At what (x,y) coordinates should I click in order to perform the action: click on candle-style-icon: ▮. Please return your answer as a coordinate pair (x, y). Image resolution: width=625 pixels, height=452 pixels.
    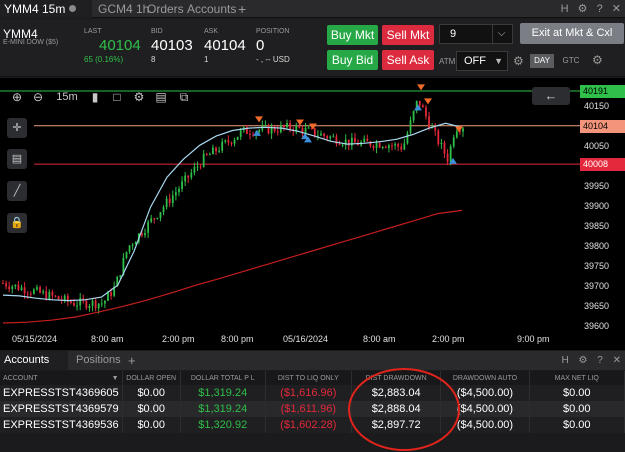
    Looking at the image, I should click on (95, 97).